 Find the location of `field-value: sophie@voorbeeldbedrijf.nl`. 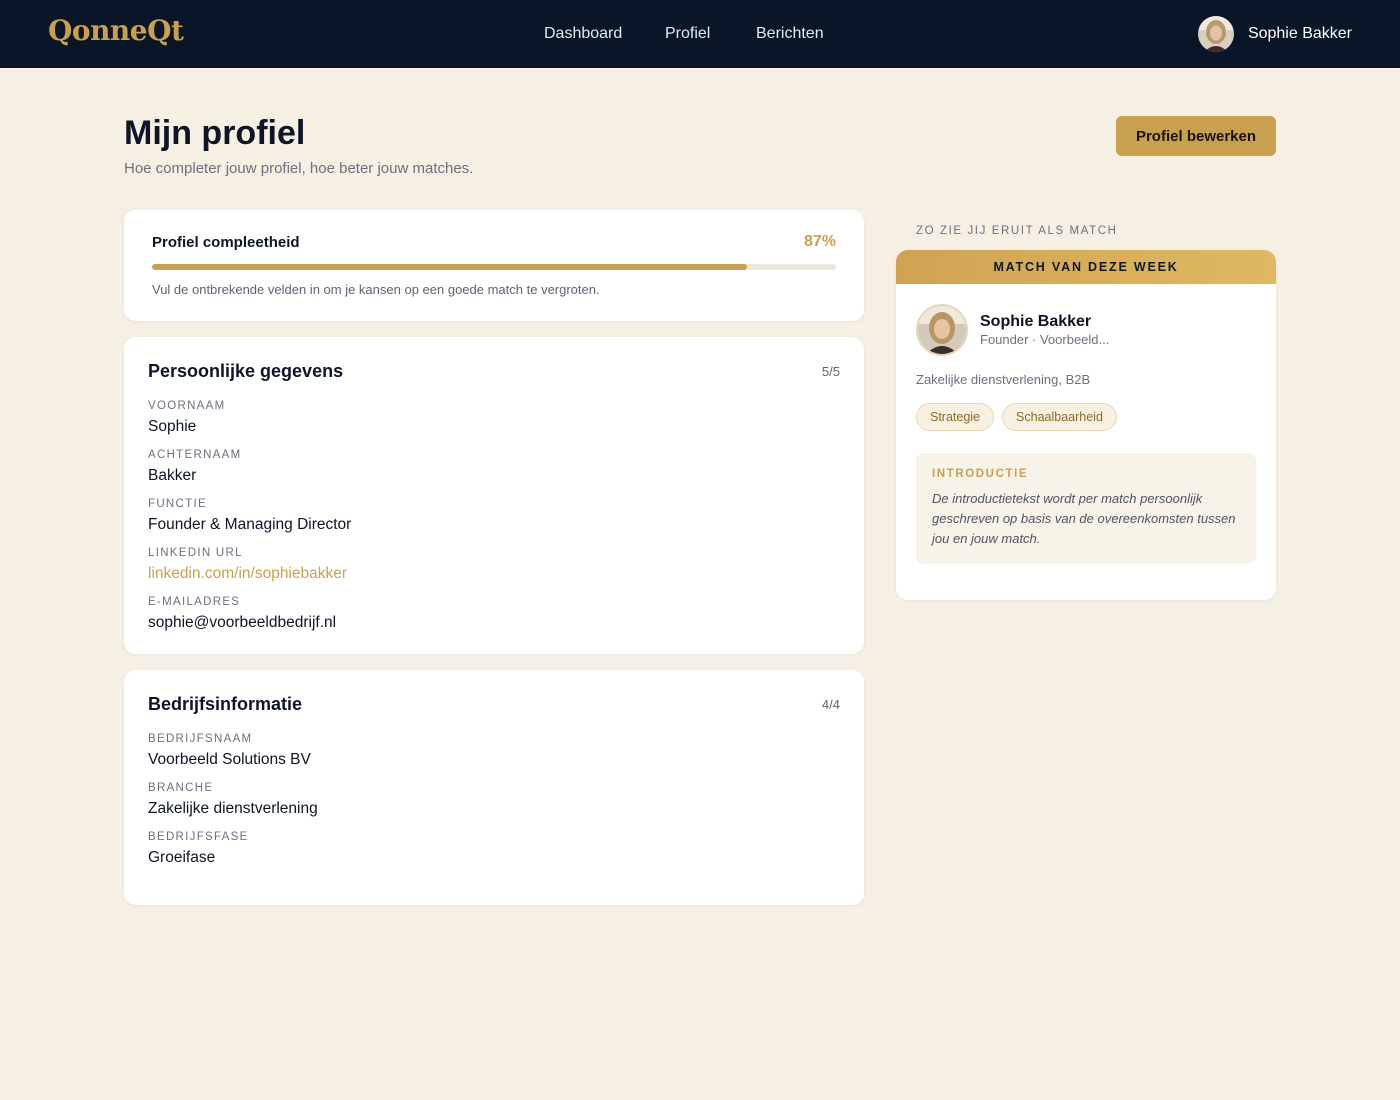

field-value: sophie@voorbeeldbedrijf.nl is located at coordinates (242, 622).